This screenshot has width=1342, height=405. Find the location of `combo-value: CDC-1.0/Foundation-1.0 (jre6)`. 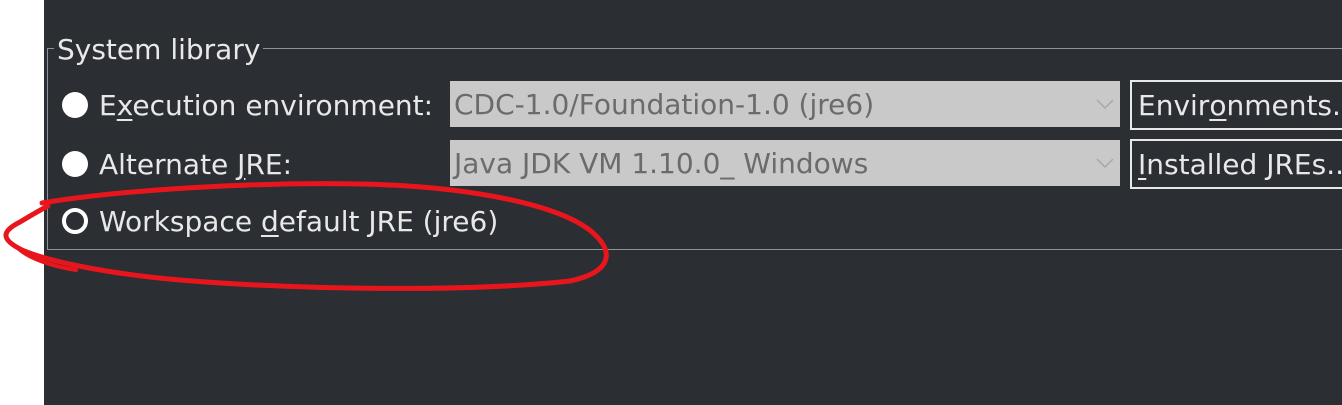

combo-value: CDC-1.0/Foundation-1.0 (jre6) is located at coordinates (664, 104).